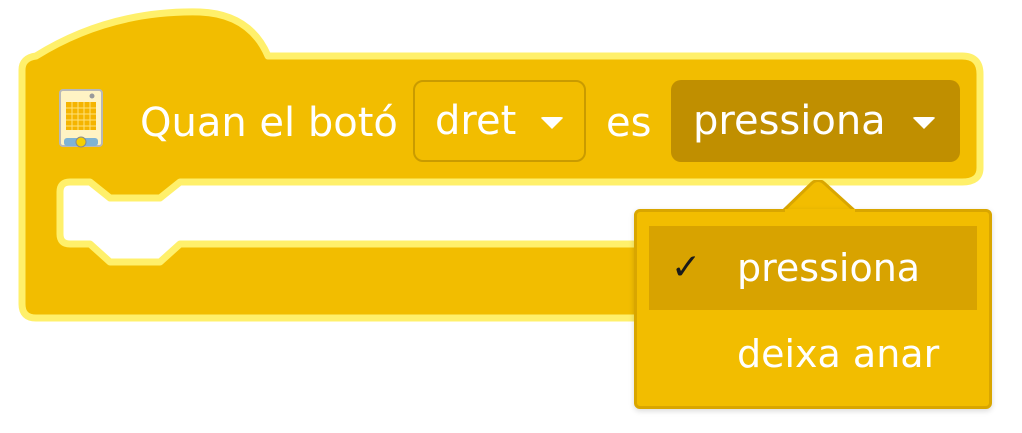 Image resolution: width=1022 pixels, height=433 pixels. Describe the element at coordinates (476, 121) in the screenshot. I see `button-side-value: dret` at that location.